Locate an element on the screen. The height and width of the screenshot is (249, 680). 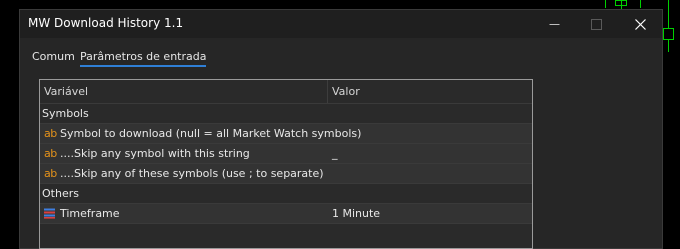
tab-input-parameters: Parâmetros de entrada is located at coordinates (143, 58).